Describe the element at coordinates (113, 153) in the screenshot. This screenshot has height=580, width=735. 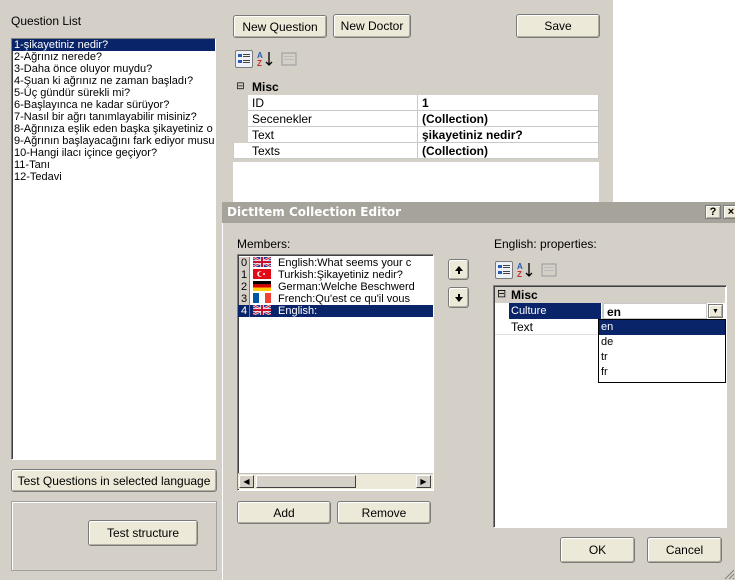
I see `question-list-item: 10-Hangi ilacı içince geçiyor?` at that location.